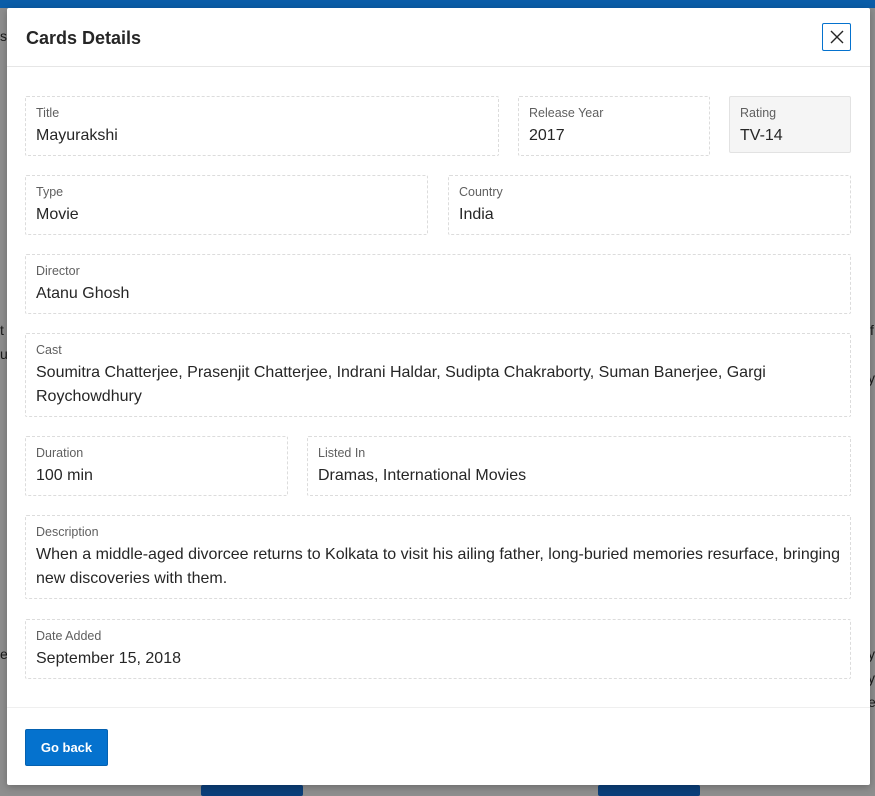  Describe the element at coordinates (422, 475) in the screenshot. I see `field-value: Dramas, International Movies` at that location.